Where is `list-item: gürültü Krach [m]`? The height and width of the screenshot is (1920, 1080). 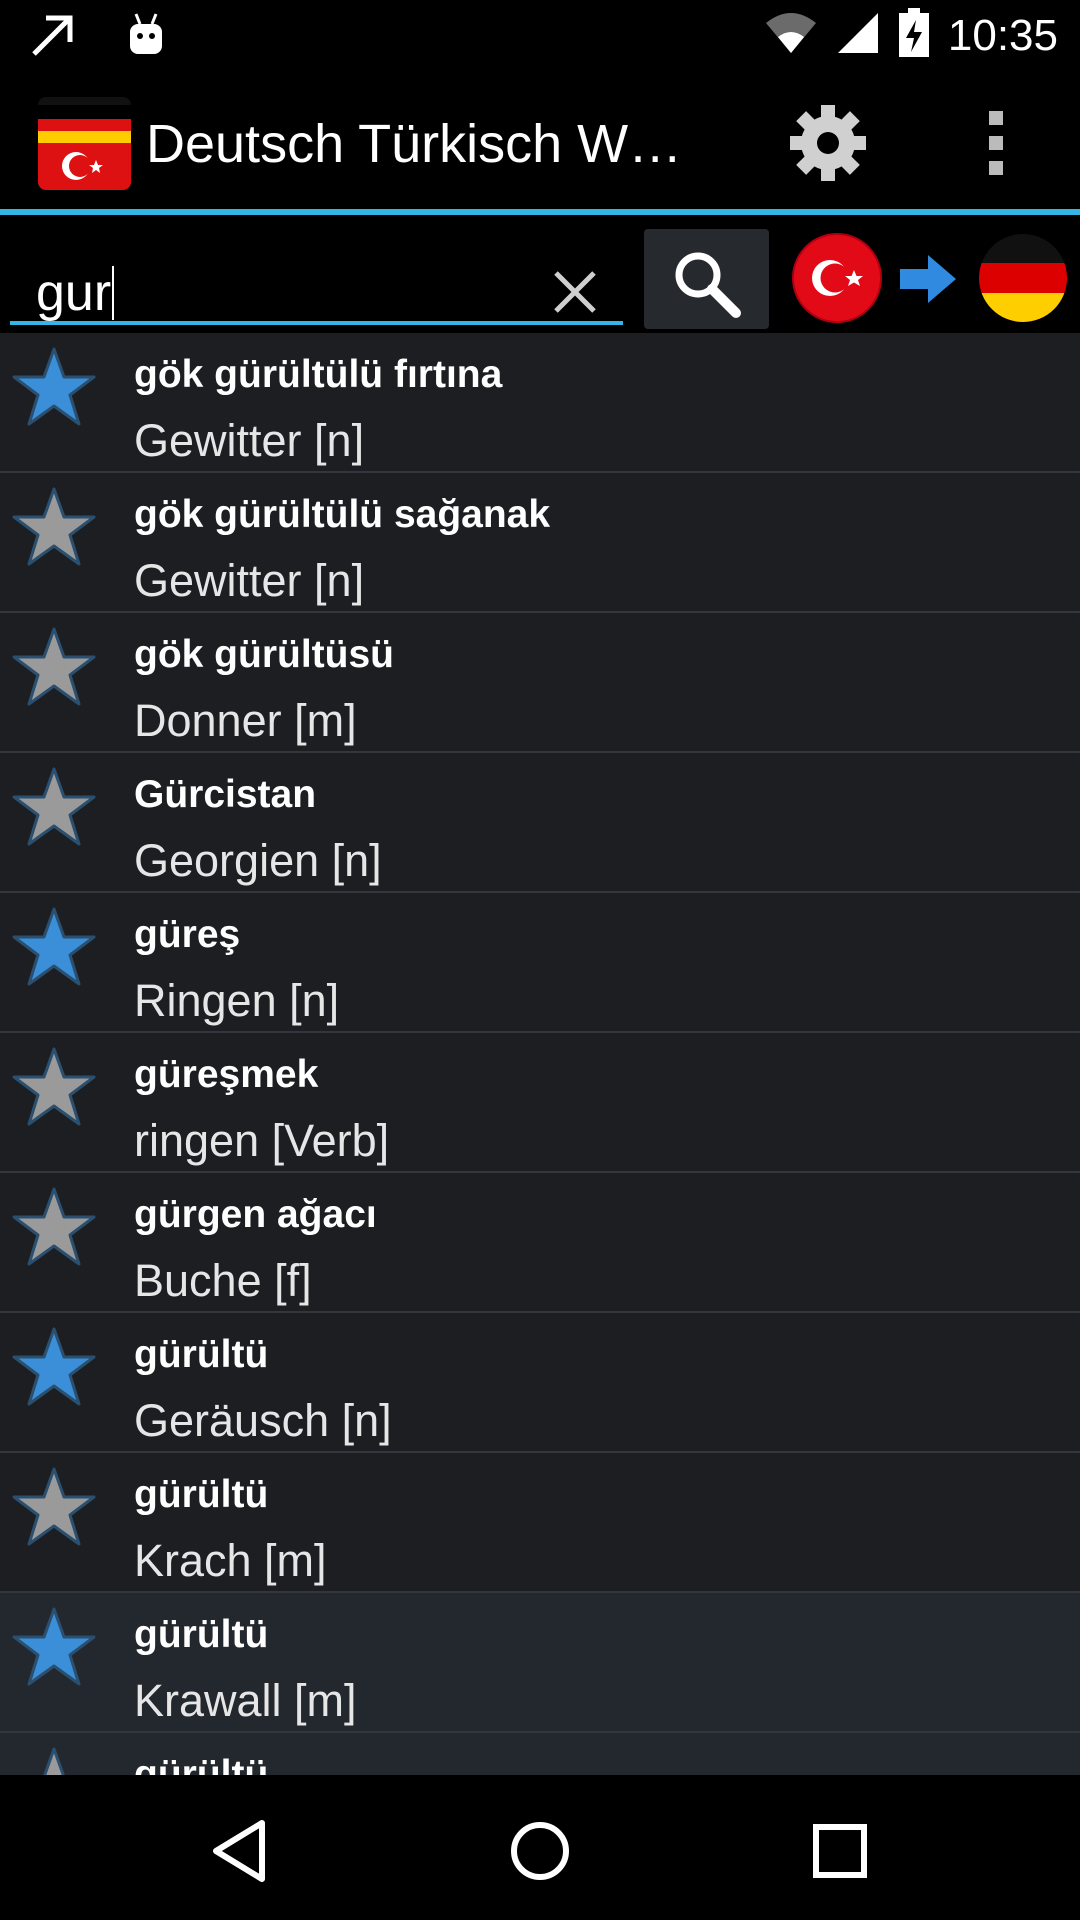 list-item: gürültü Krach [m] is located at coordinates (540, 1523).